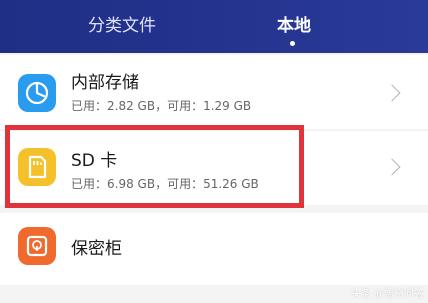 The image size is (428, 303). Describe the element at coordinates (37, 167) in the screenshot. I see `sd-card-icon` at that location.